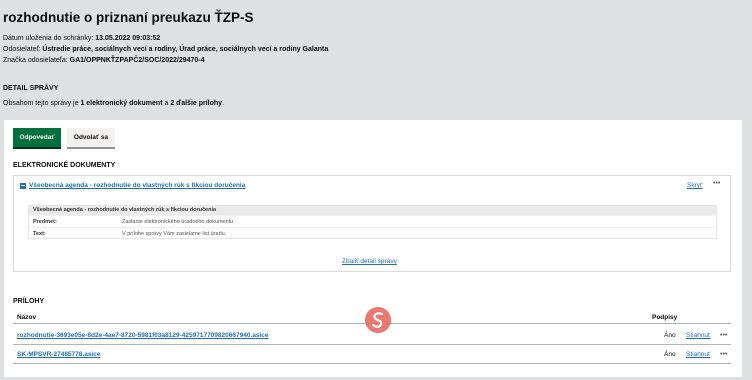  Describe the element at coordinates (37, 137) in the screenshot. I see `reply-button: Odpovedať` at that location.